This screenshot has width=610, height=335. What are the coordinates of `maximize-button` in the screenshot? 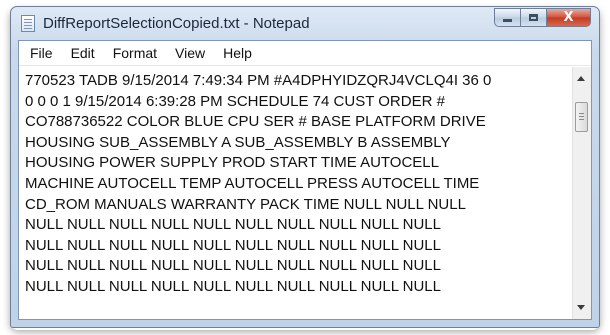 It's located at (534, 17).